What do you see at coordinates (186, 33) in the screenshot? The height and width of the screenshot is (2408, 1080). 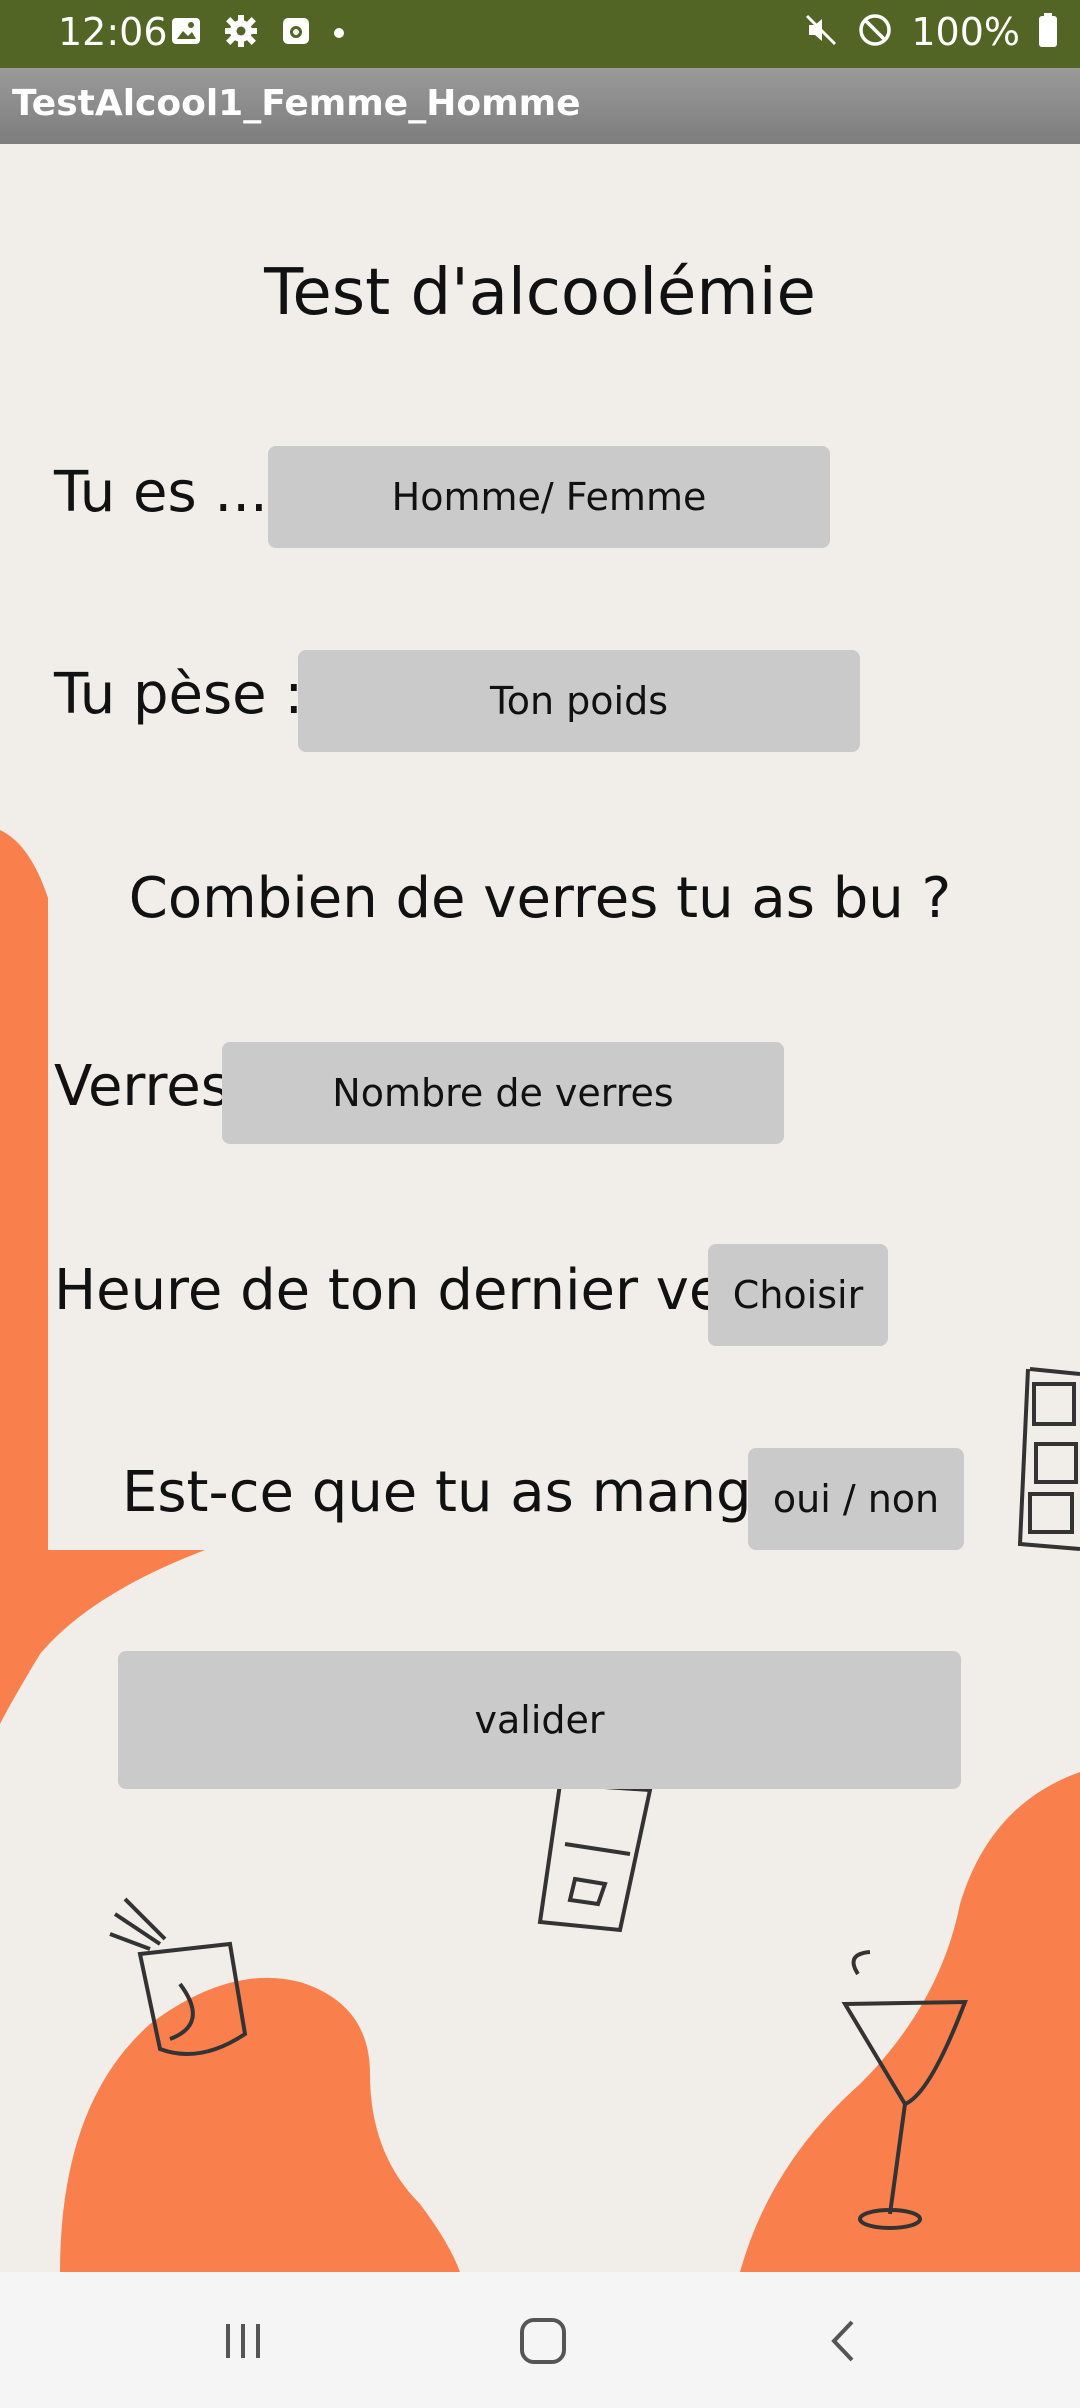 I see `image-icon` at bounding box center [186, 33].